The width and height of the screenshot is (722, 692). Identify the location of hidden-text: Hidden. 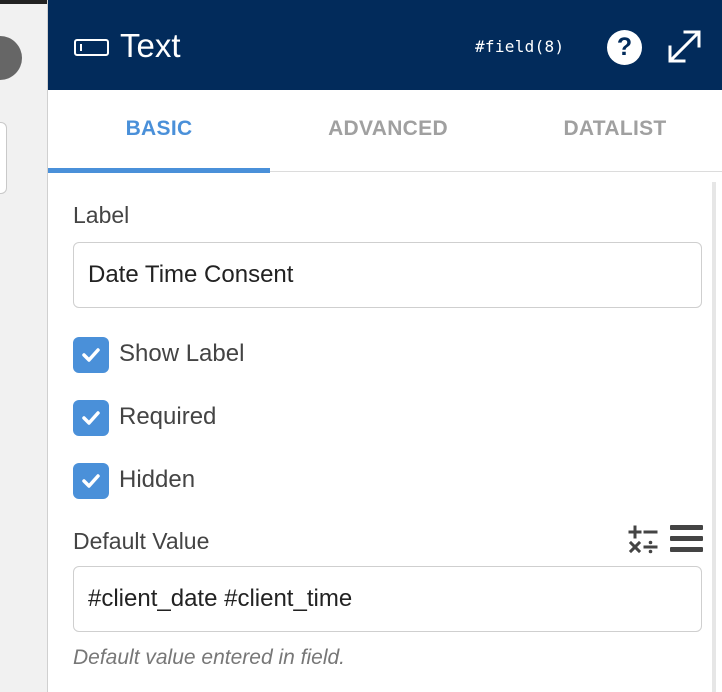
(157, 479).